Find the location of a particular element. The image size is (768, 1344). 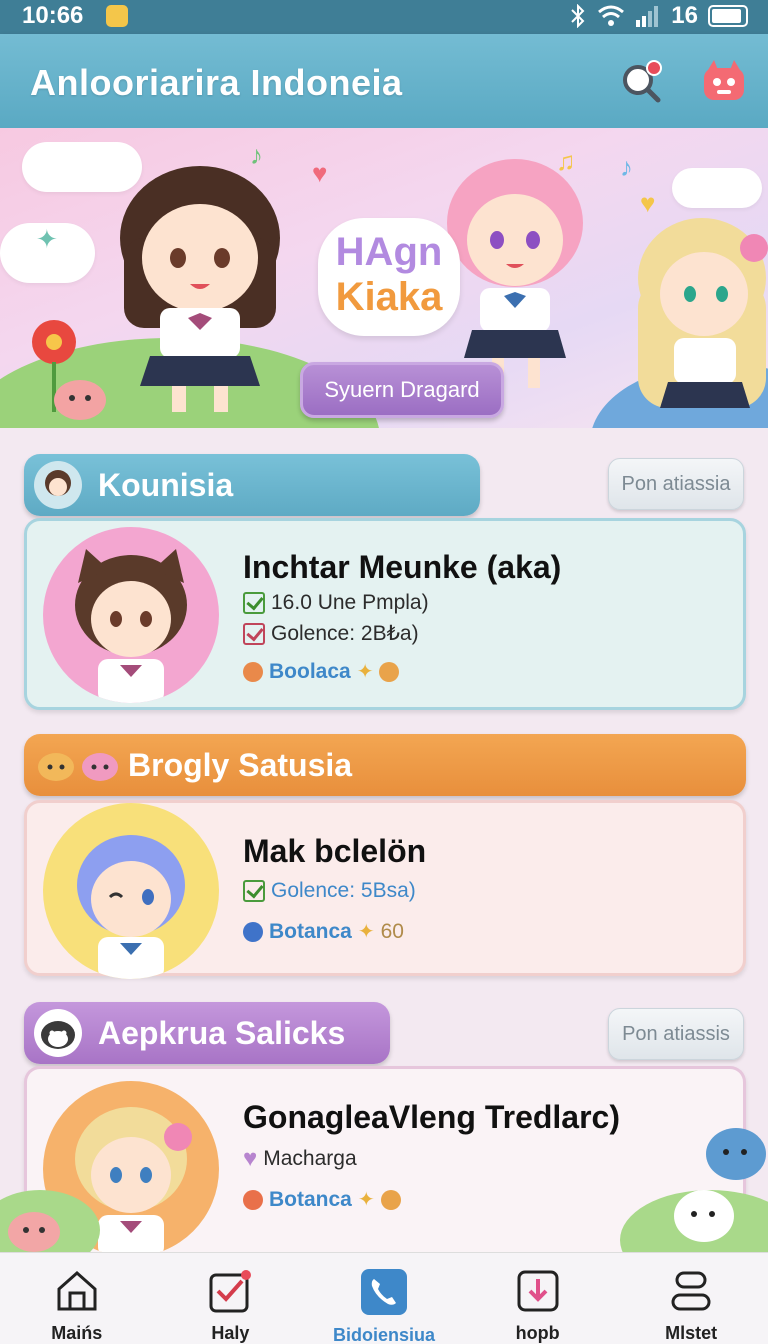

nav-label: Haly is located at coordinates (230, 1333).